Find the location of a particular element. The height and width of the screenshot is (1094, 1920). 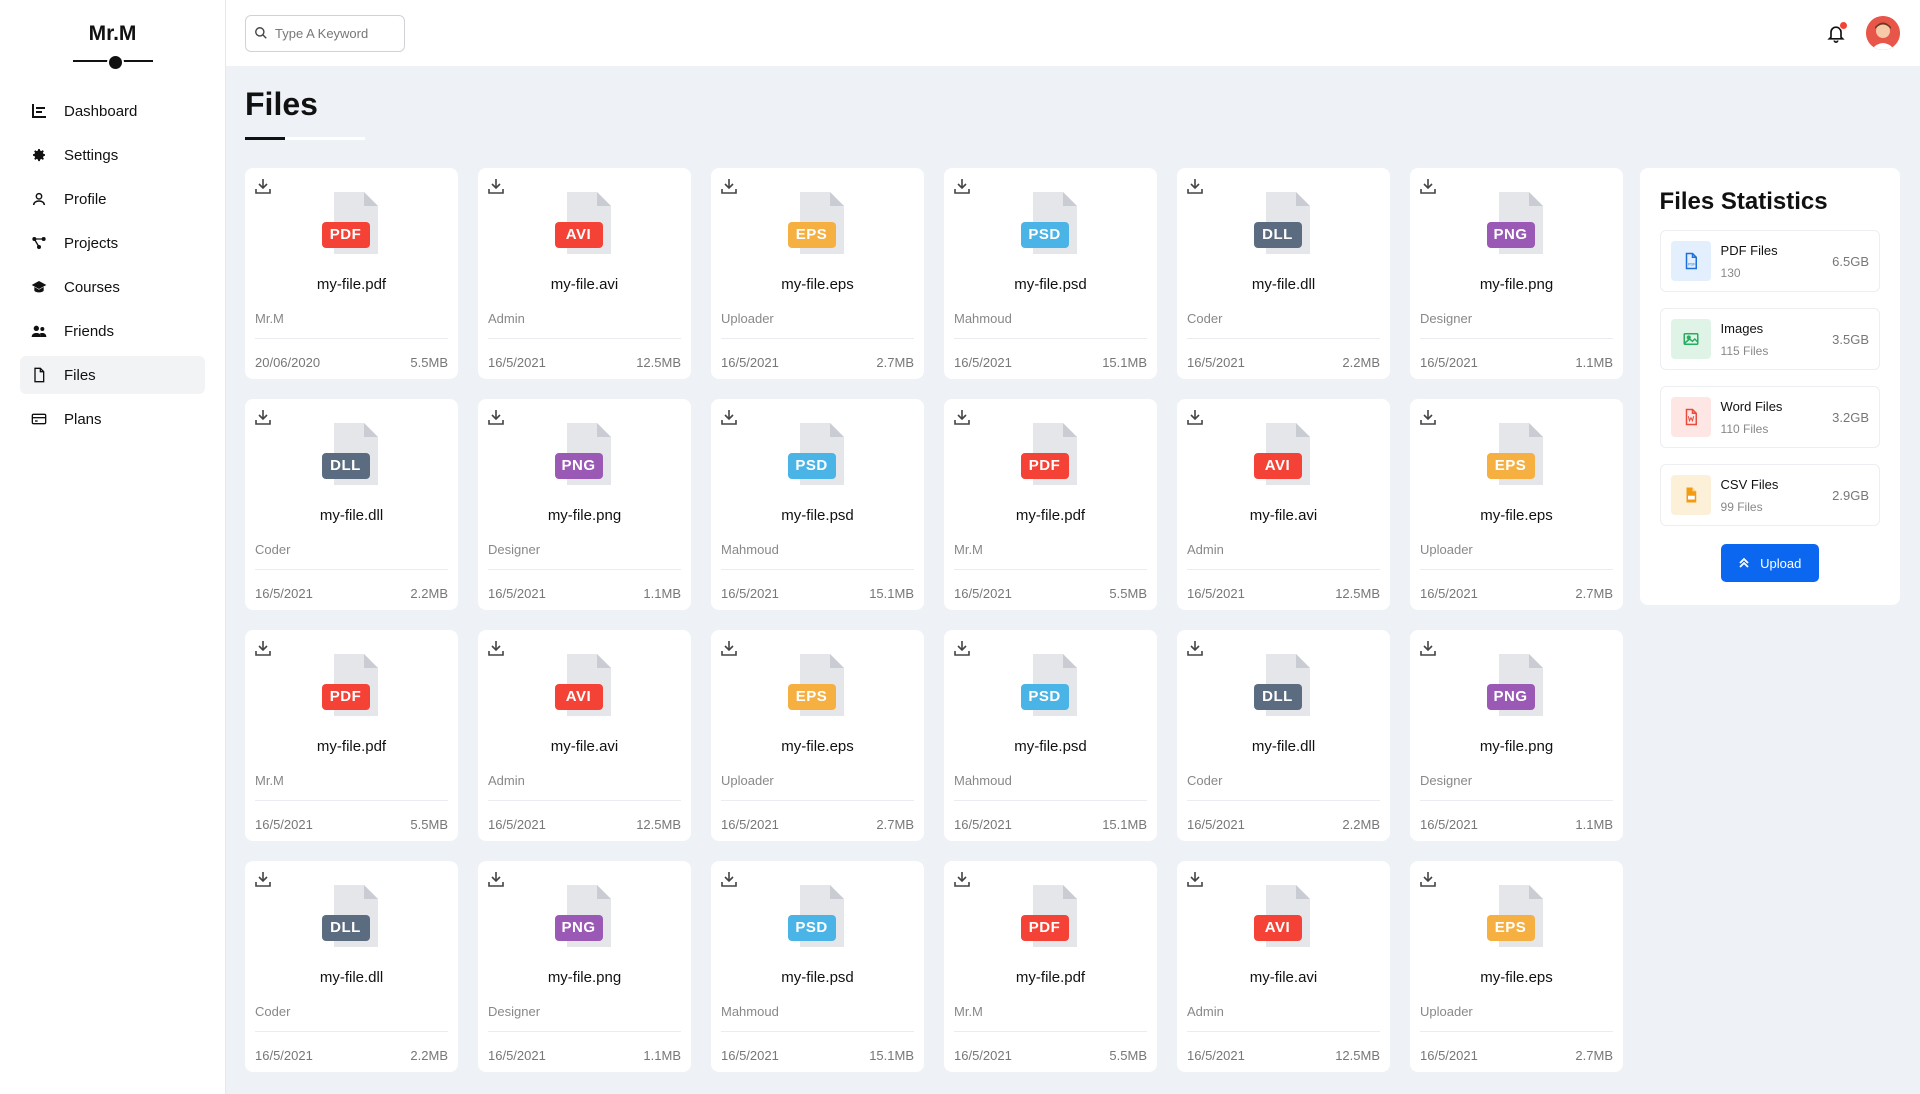

file-size: 2.7MB is located at coordinates (895, 824).